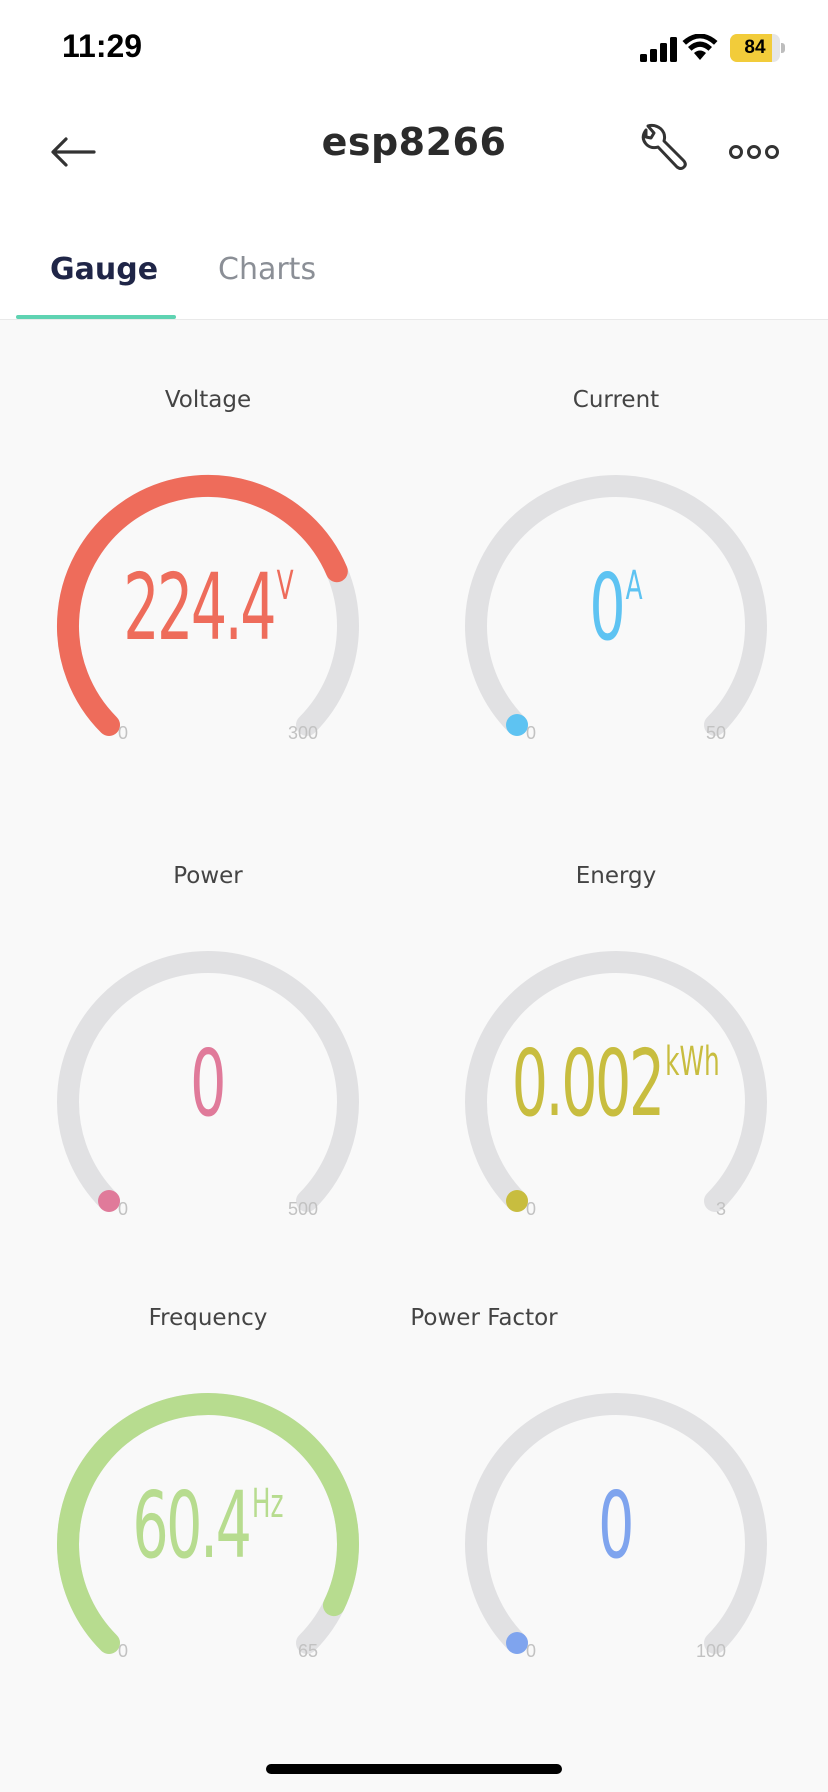  I want to click on gauge-label: Energy, so click(616, 876).